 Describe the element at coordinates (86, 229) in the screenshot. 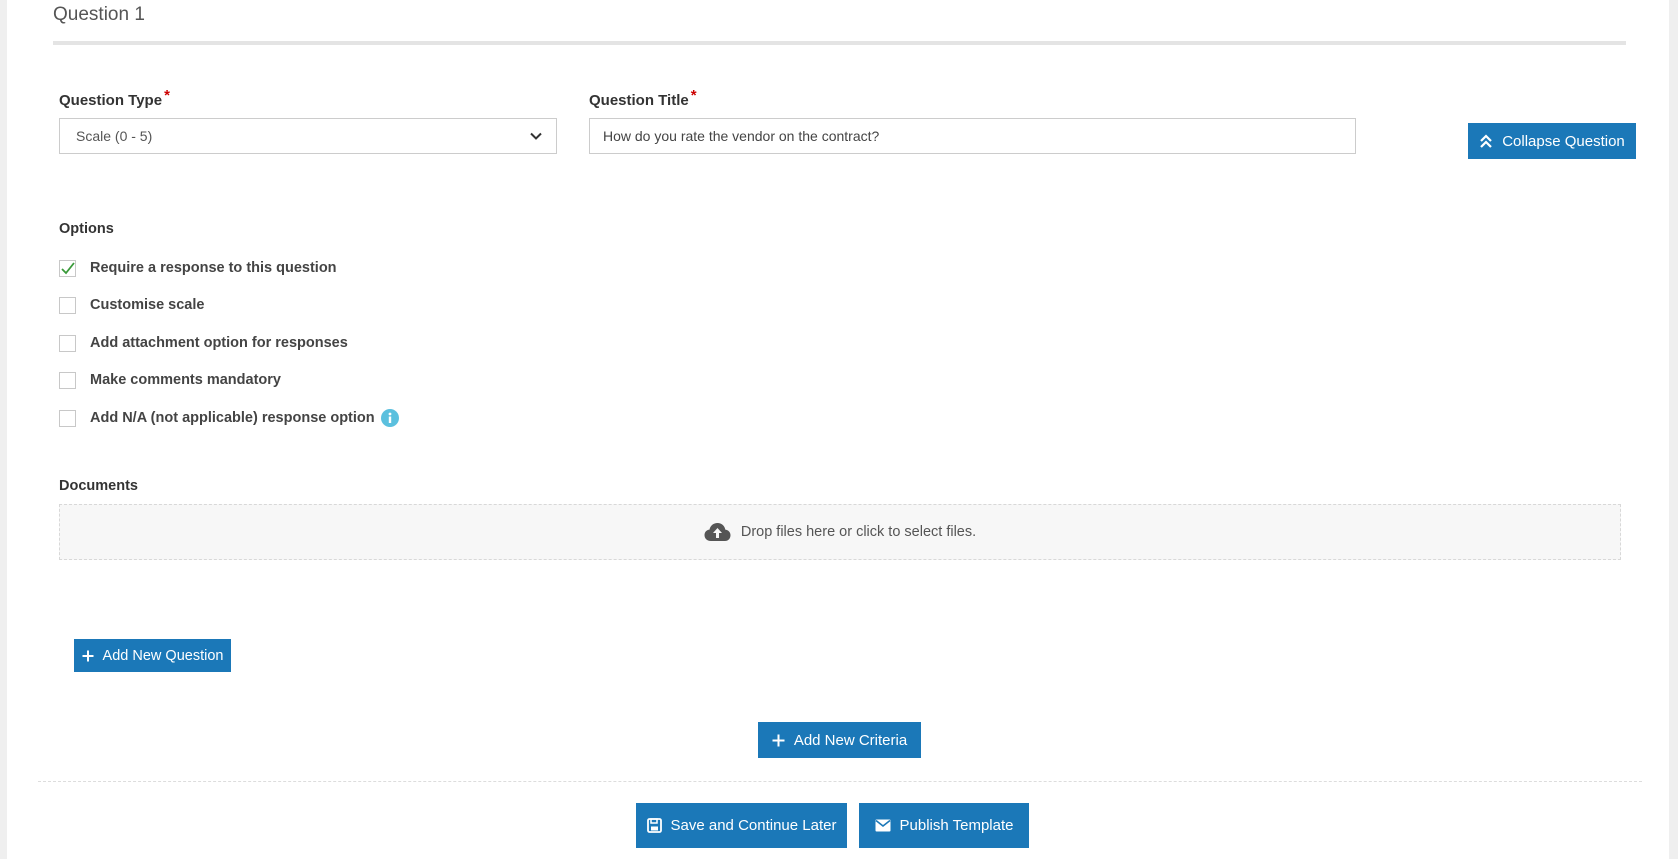

I see `options-label: Options` at that location.